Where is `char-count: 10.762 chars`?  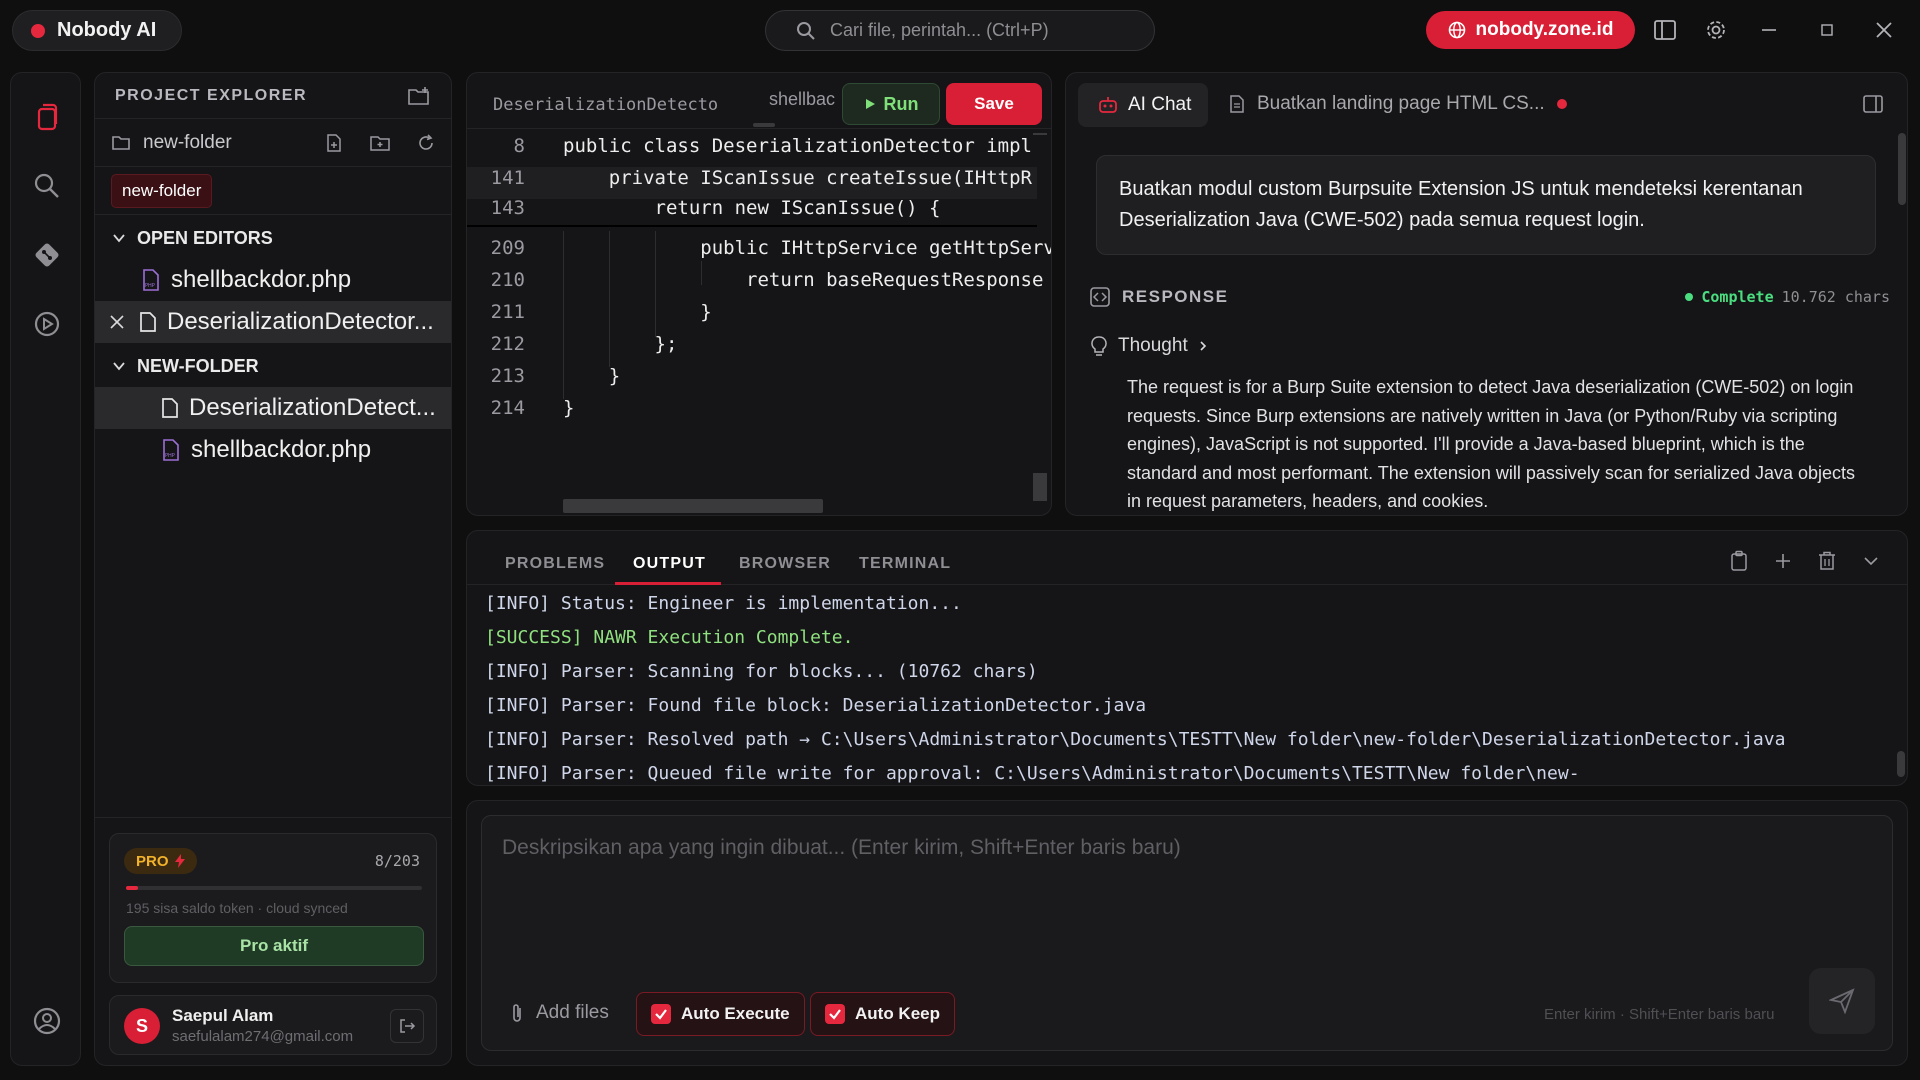 char-count: 10.762 chars is located at coordinates (1835, 297).